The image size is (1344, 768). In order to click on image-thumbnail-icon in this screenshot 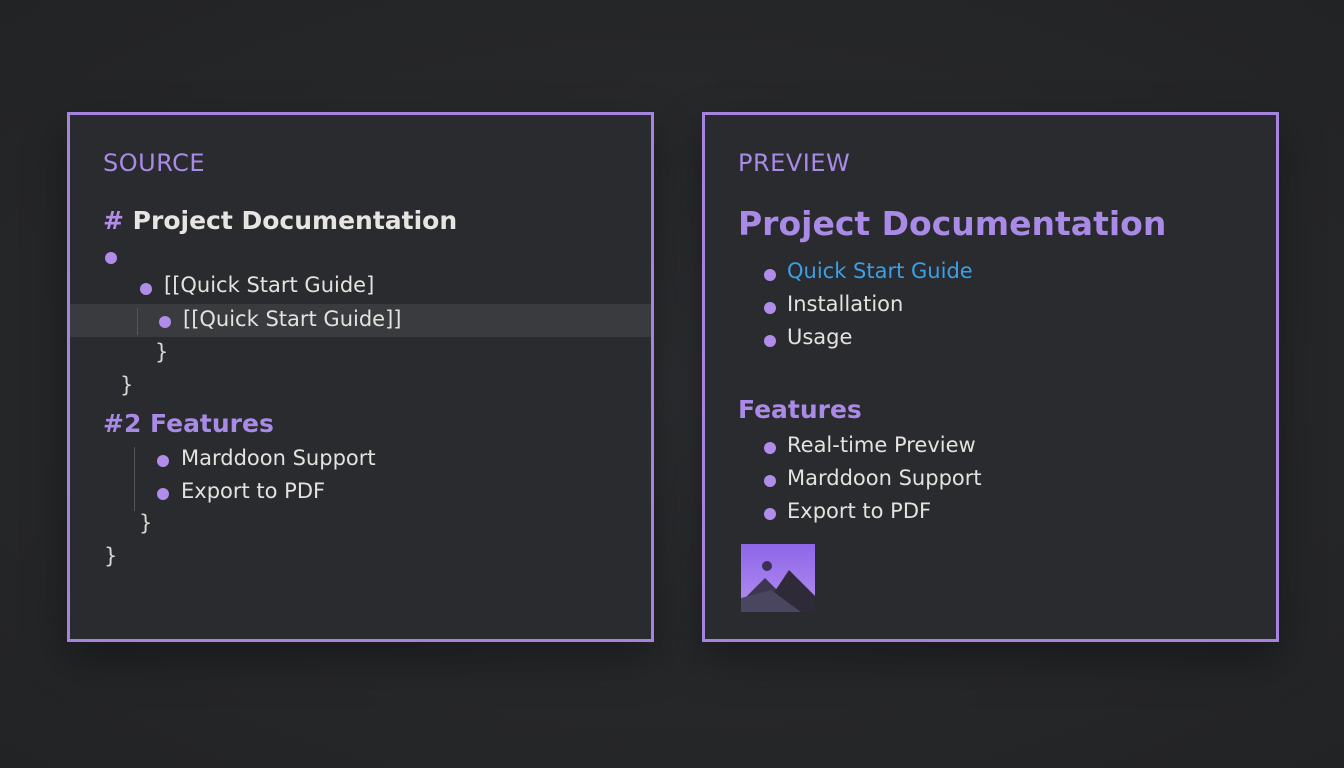, I will do `click(778, 578)`.